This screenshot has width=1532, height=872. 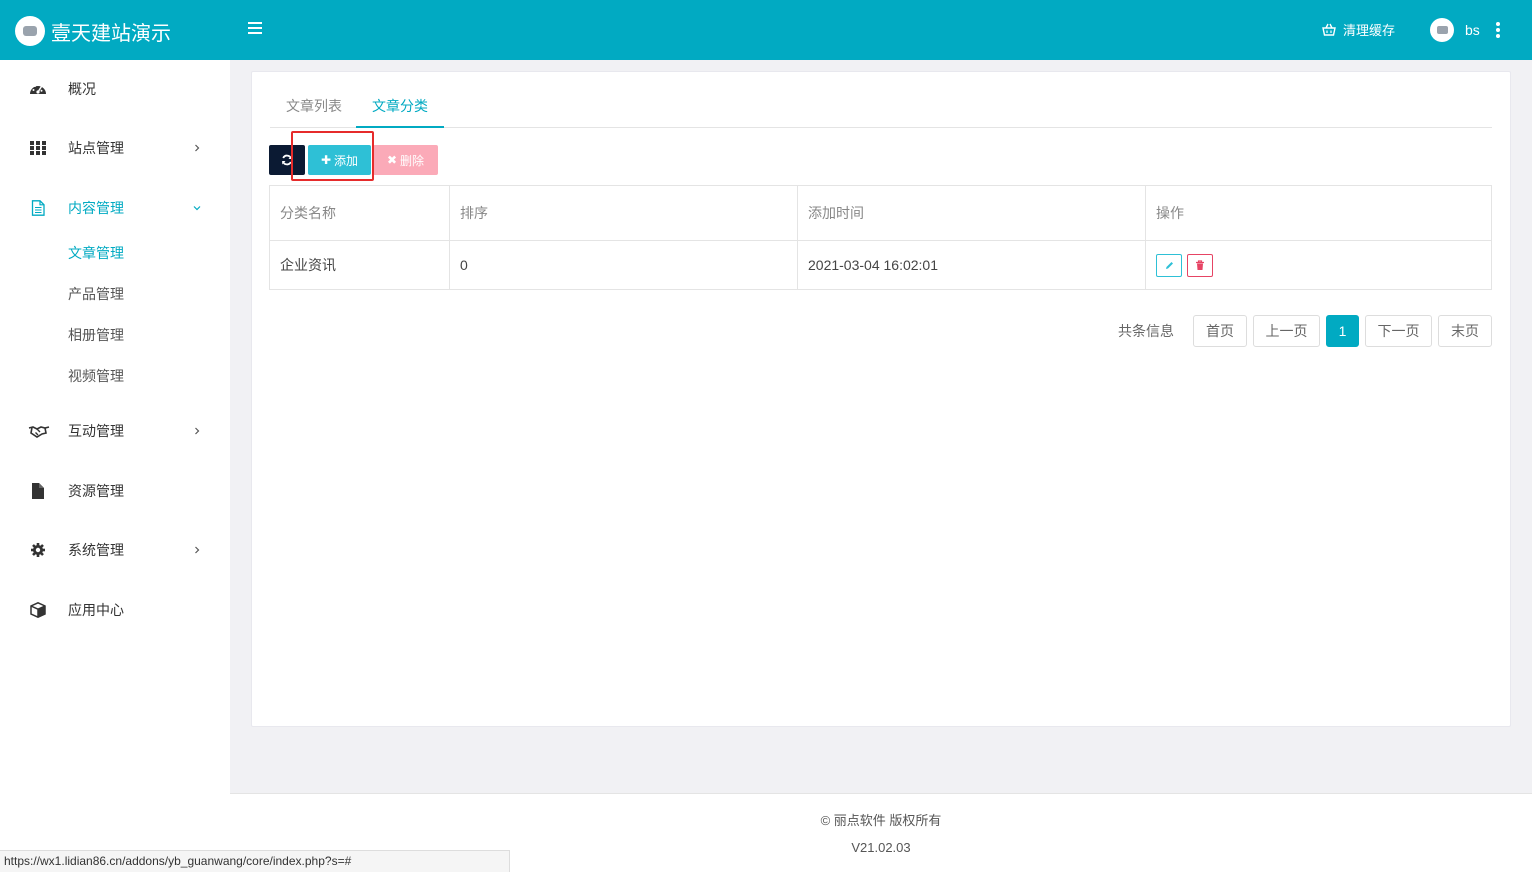 I want to click on sidebar-item-system: 系统管理, so click(x=115, y=550).